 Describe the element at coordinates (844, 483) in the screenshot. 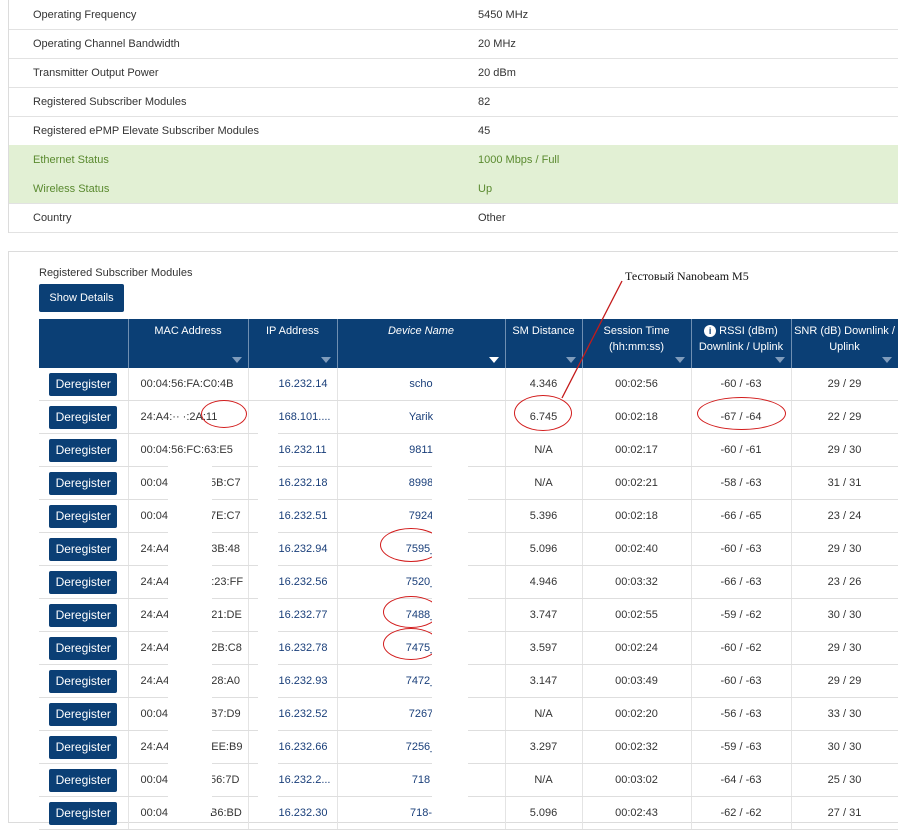

I see `snr-cell: 31 / 31` at that location.